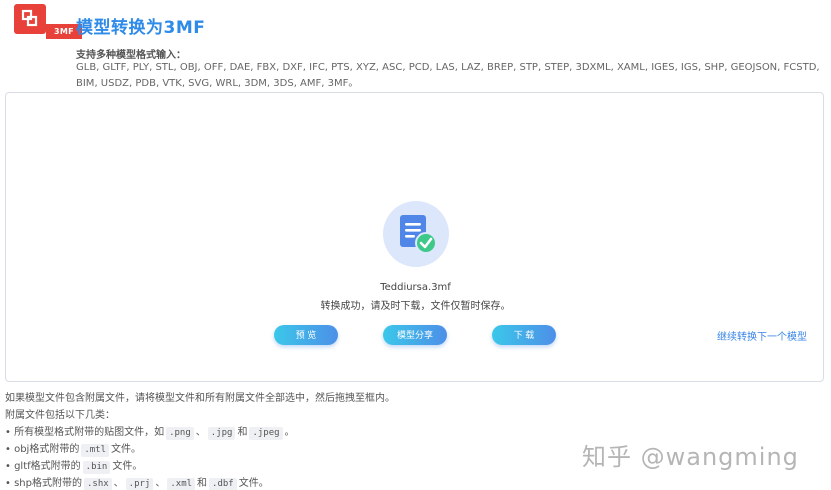 The width and height of the screenshot is (831, 490). What do you see at coordinates (200, 466) in the screenshot?
I see `note-line-gltf: • gltf格式附带的 .bin 文件。` at bounding box center [200, 466].